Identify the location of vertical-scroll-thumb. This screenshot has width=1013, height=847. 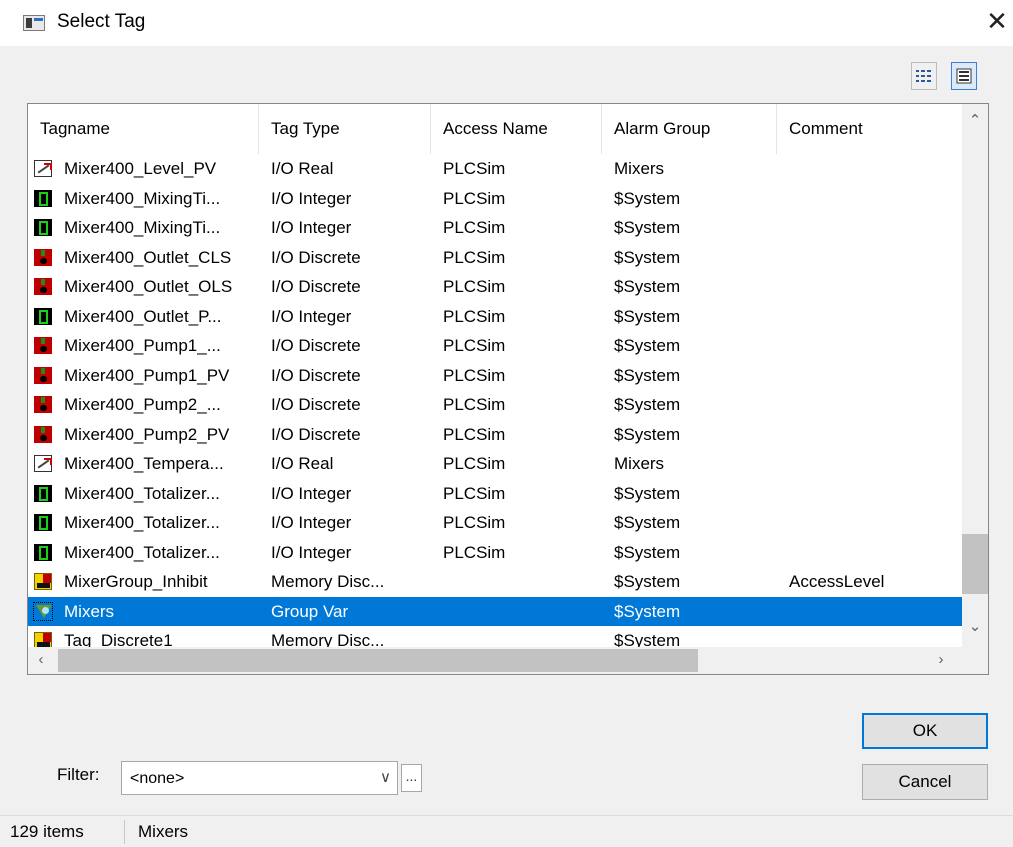
(975, 564).